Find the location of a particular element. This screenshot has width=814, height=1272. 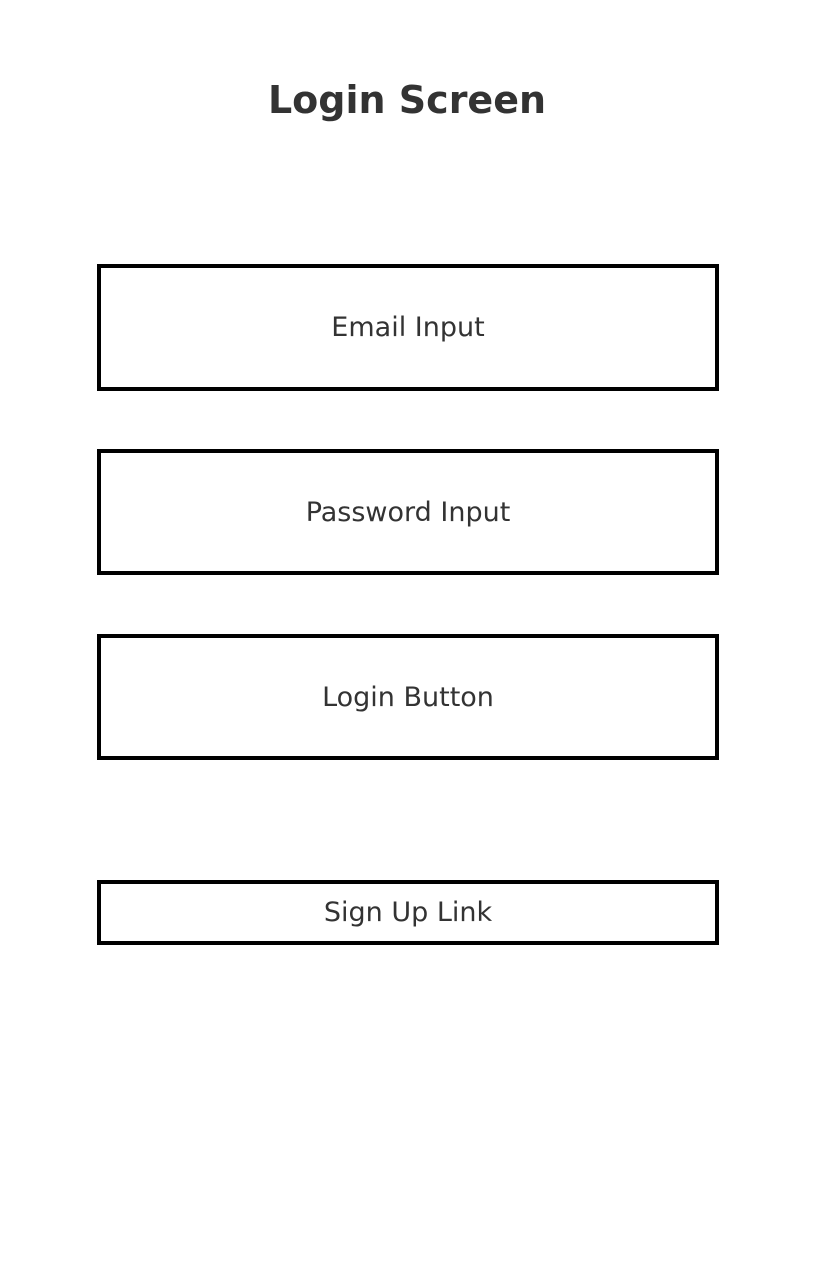

password-input-label: Password Input is located at coordinates (408, 512).